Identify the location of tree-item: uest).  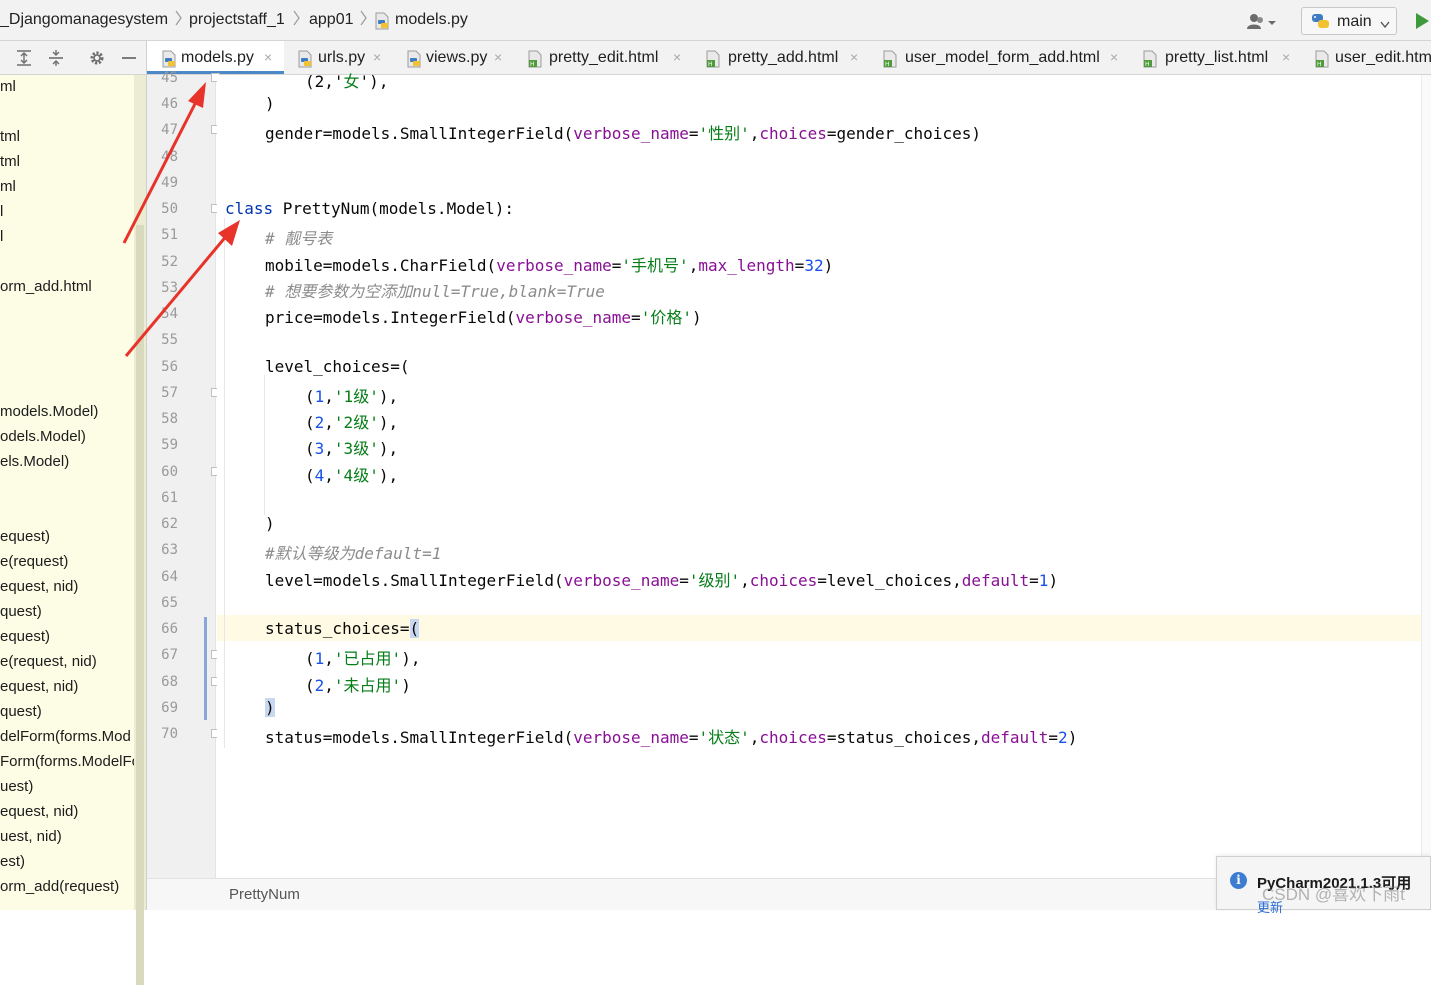
(16, 786).